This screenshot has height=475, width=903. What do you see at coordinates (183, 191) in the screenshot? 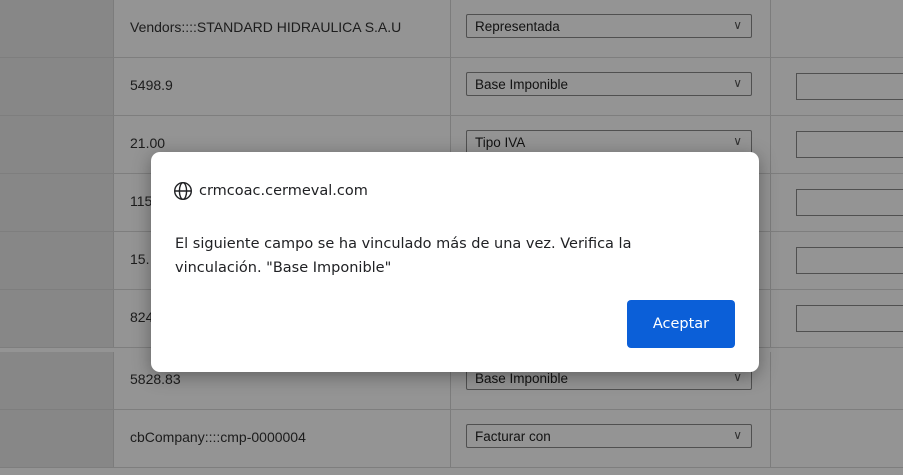
I see `globe-icon` at bounding box center [183, 191].